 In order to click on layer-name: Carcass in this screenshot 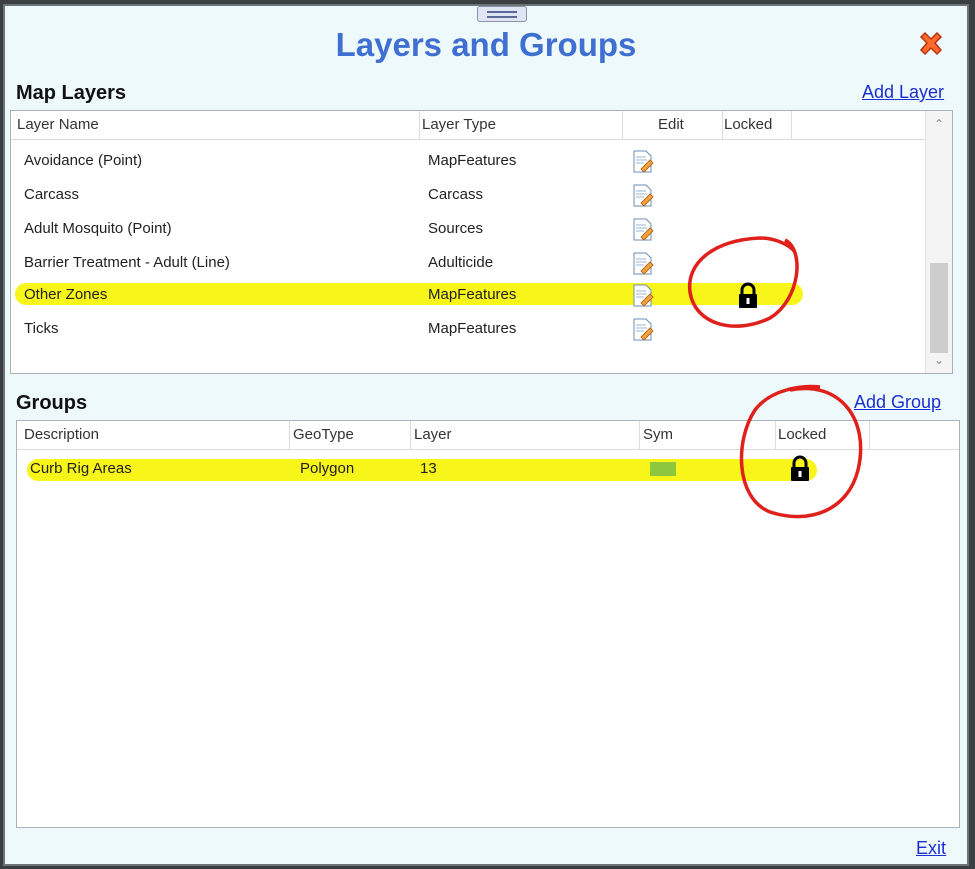, I will do `click(52, 194)`.